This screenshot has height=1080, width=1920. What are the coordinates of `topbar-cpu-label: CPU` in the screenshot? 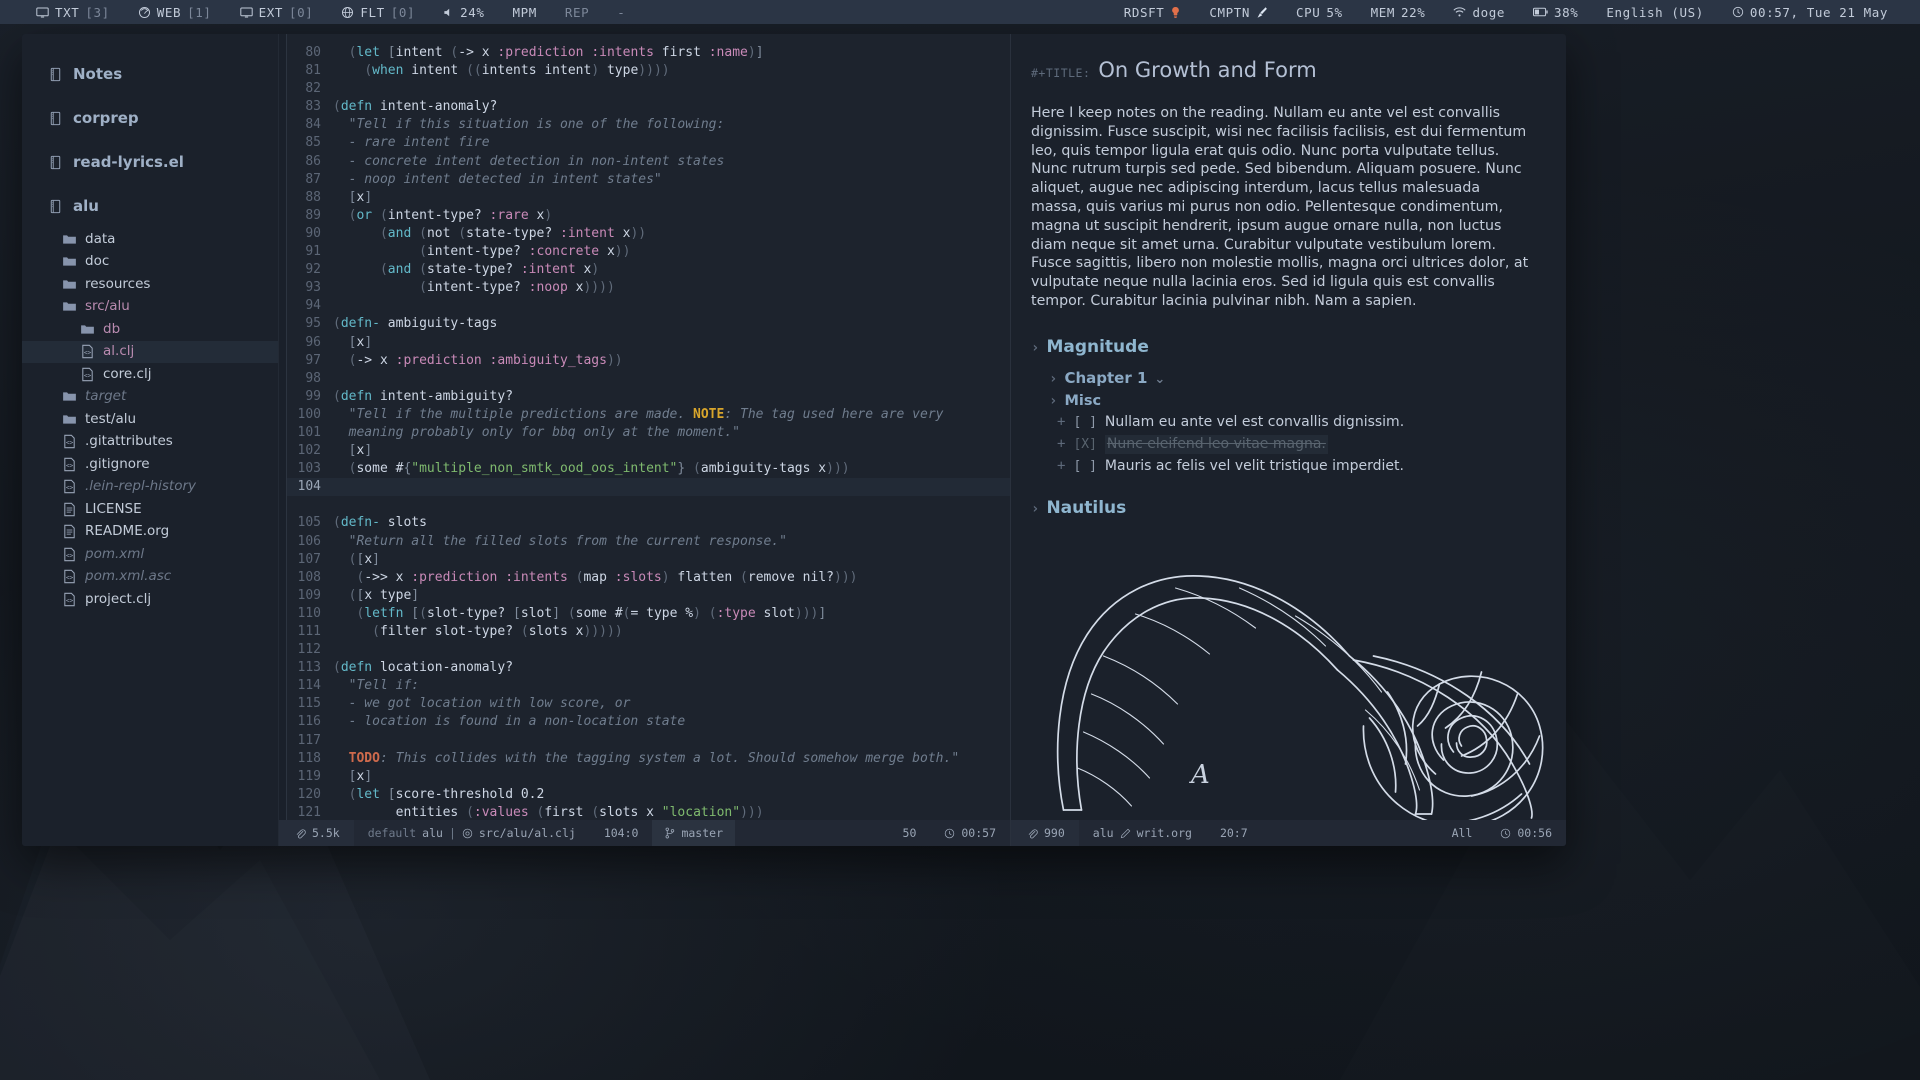 It's located at (1308, 12).